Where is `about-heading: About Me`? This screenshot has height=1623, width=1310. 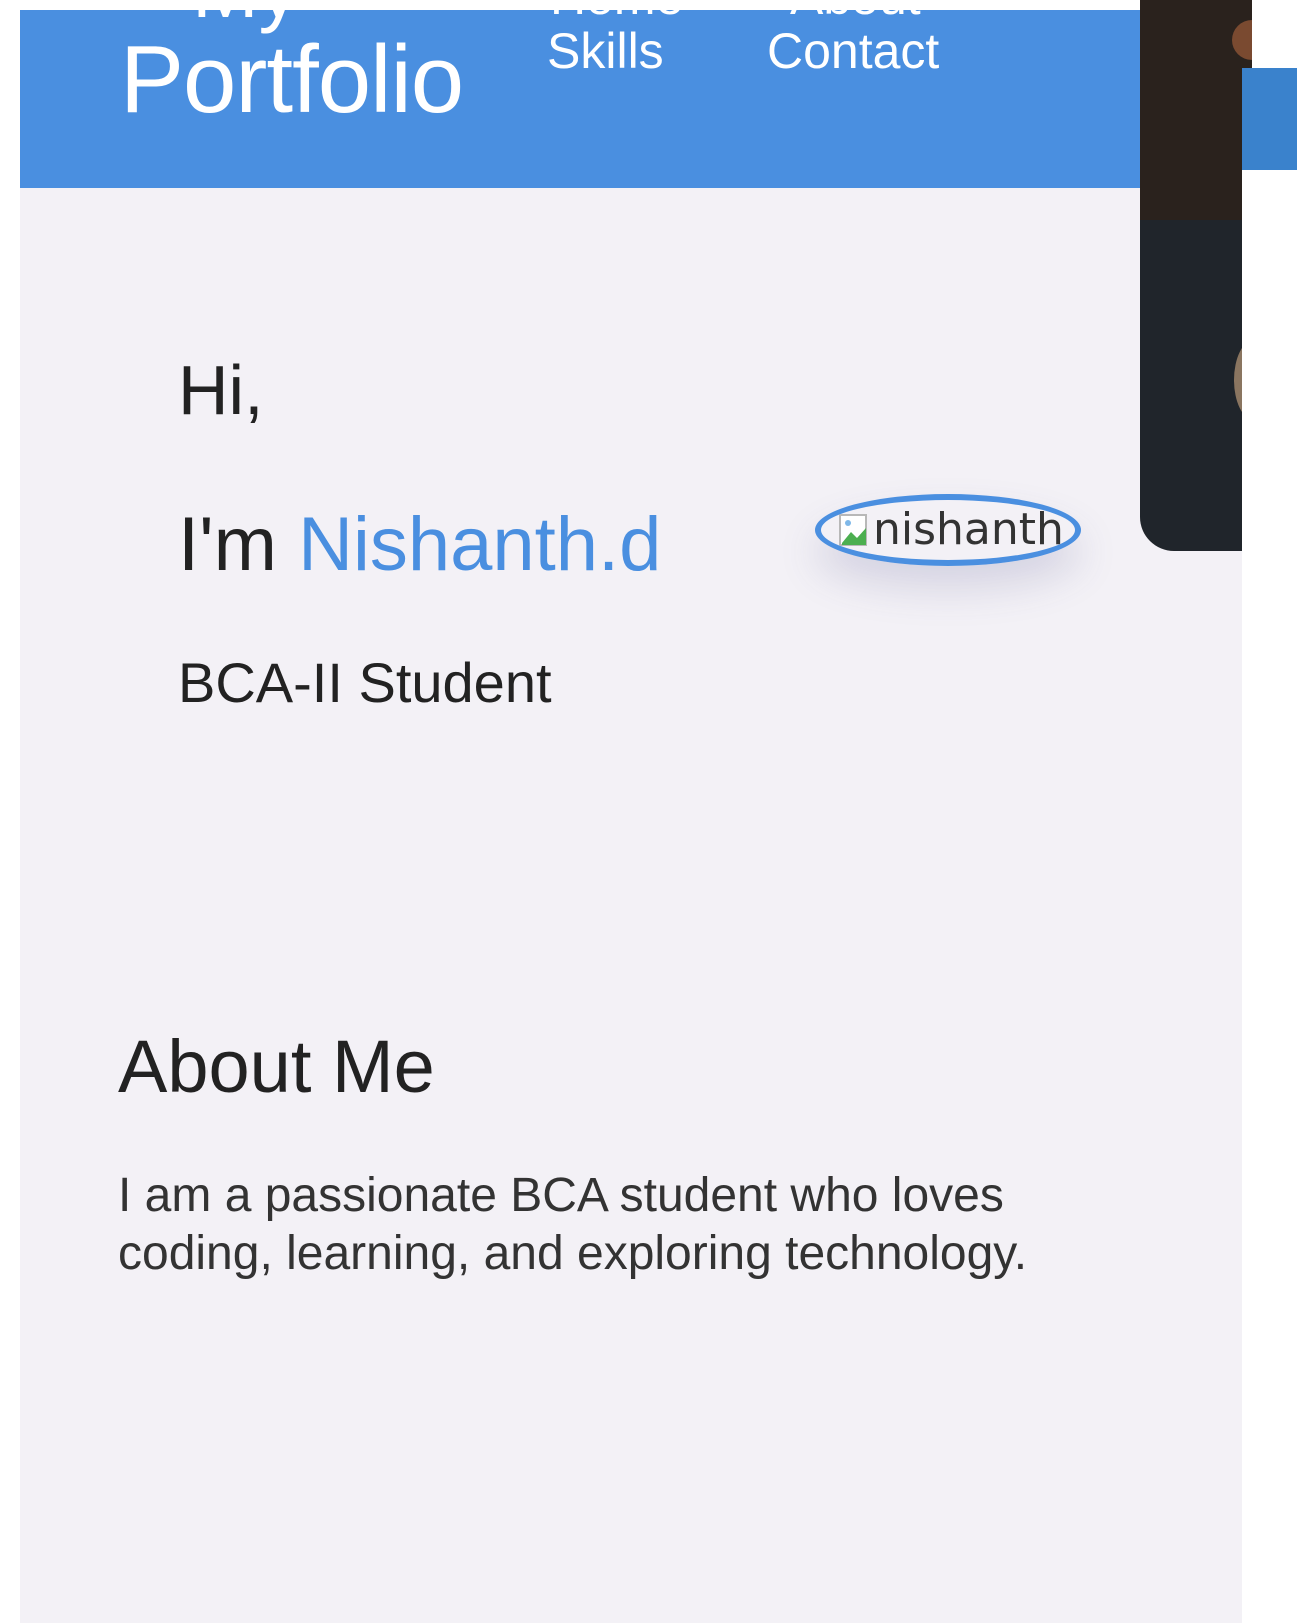 about-heading: About Me is located at coordinates (276, 1066).